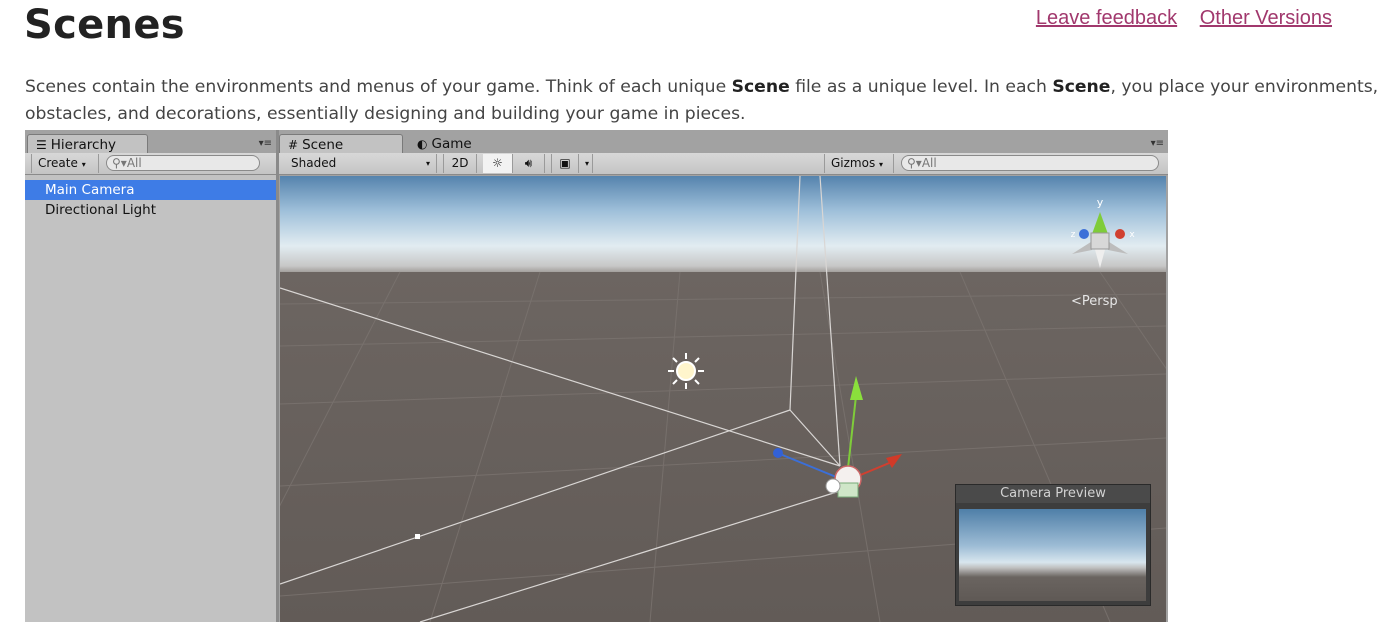 This screenshot has height=632, width=1385. Describe the element at coordinates (460, 163) in the screenshot. I see `toggle-2d-button: 2D` at that location.